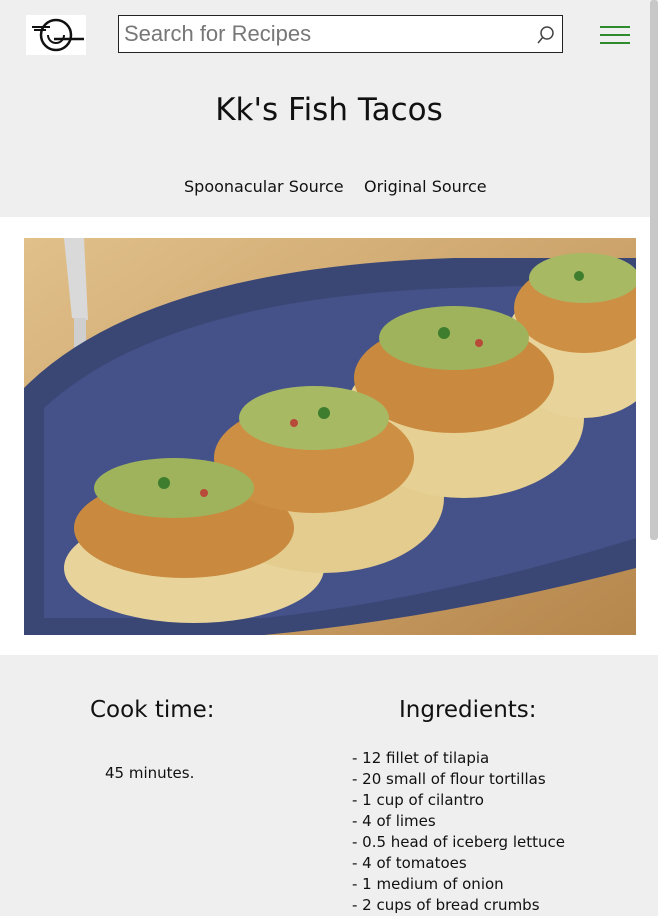 The image size is (658, 916). What do you see at coordinates (468, 710) in the screenshot?
I see `ingredients-label: Ingredients:` at bounding box center [468, 710].